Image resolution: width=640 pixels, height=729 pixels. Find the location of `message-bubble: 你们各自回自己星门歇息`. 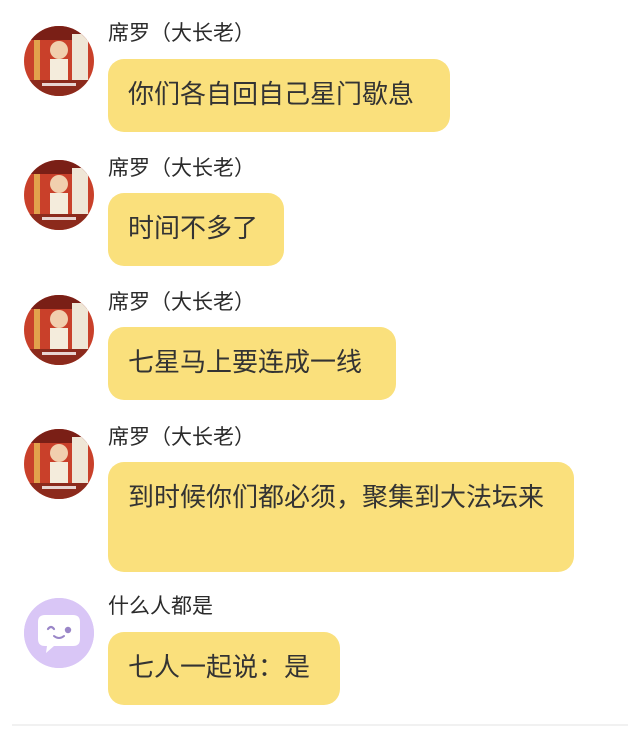

message-bubble: 你们各自回自己星门歇息 is located at coordinates (279, 95).